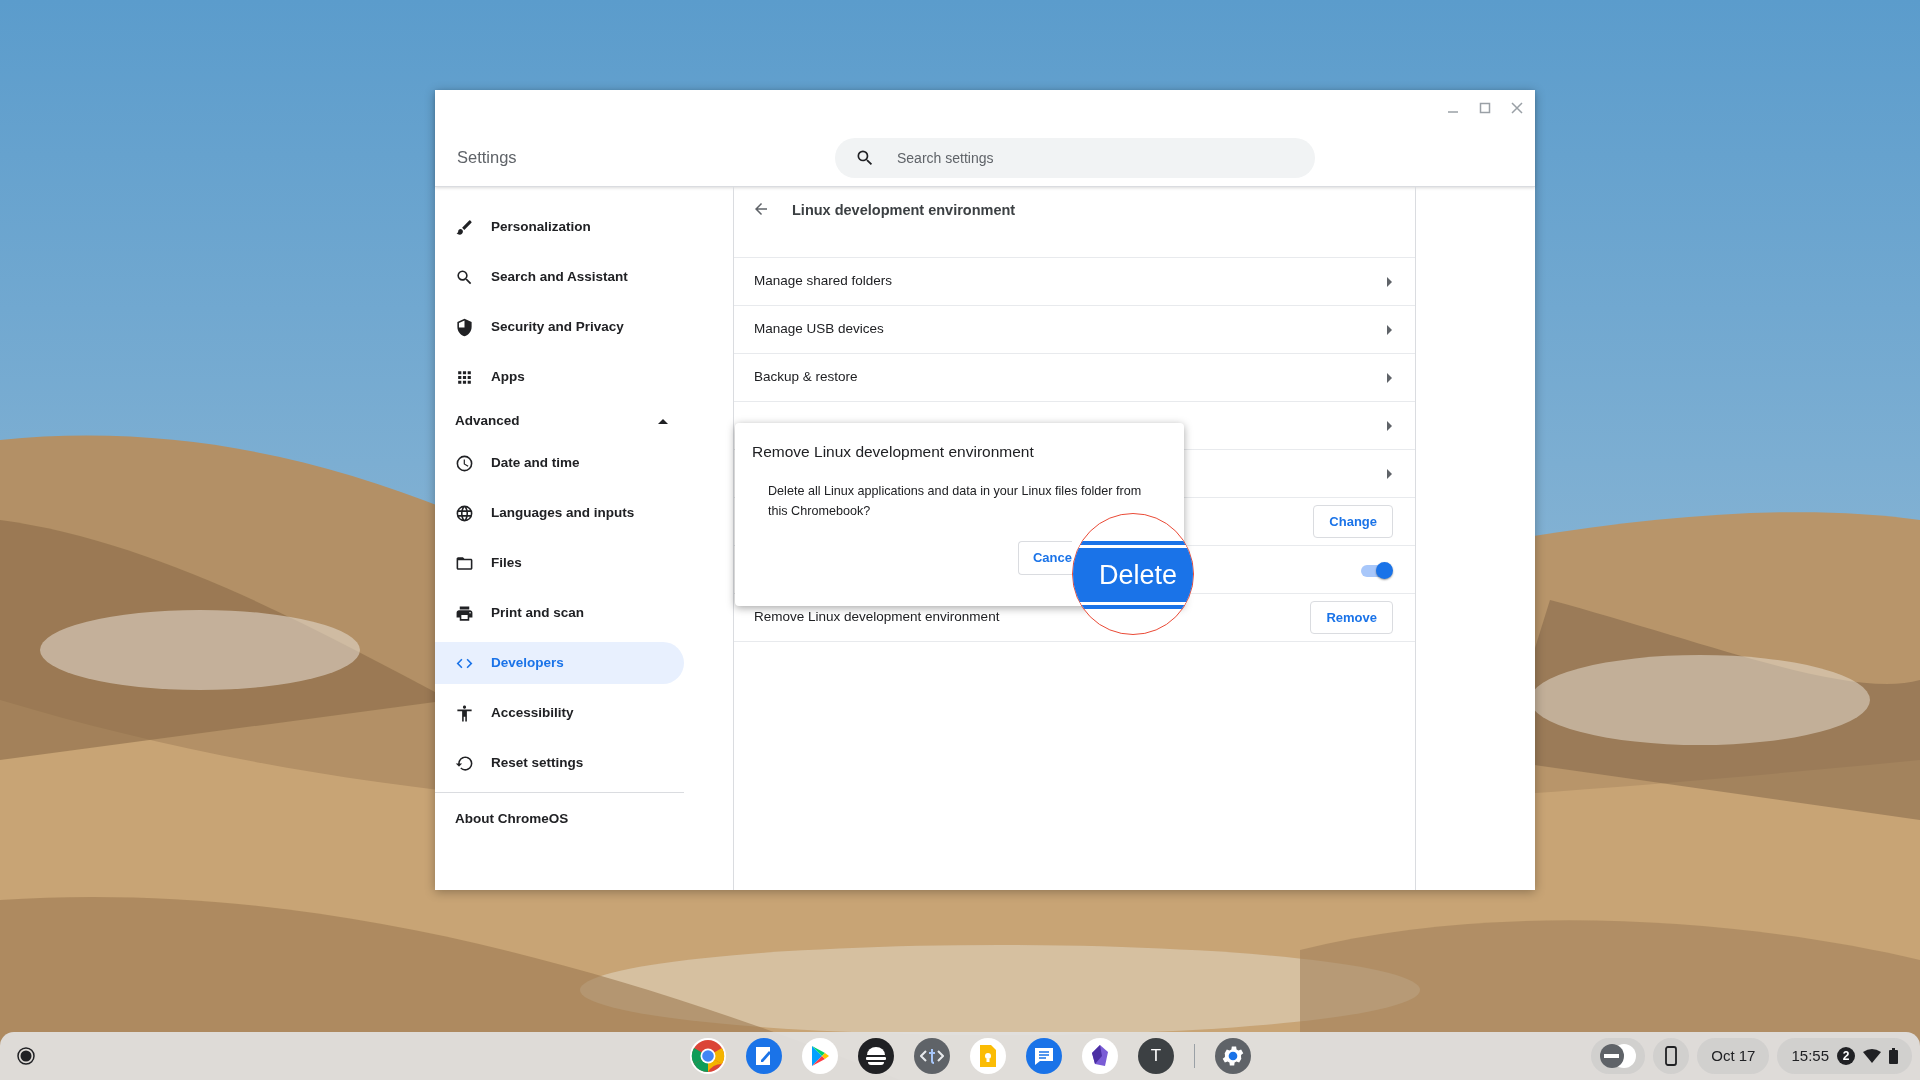 The image size is (1920, 1080). Describe the element at coordinates (876, 1056) in the screenshot. I see `burger-icon` at that location.